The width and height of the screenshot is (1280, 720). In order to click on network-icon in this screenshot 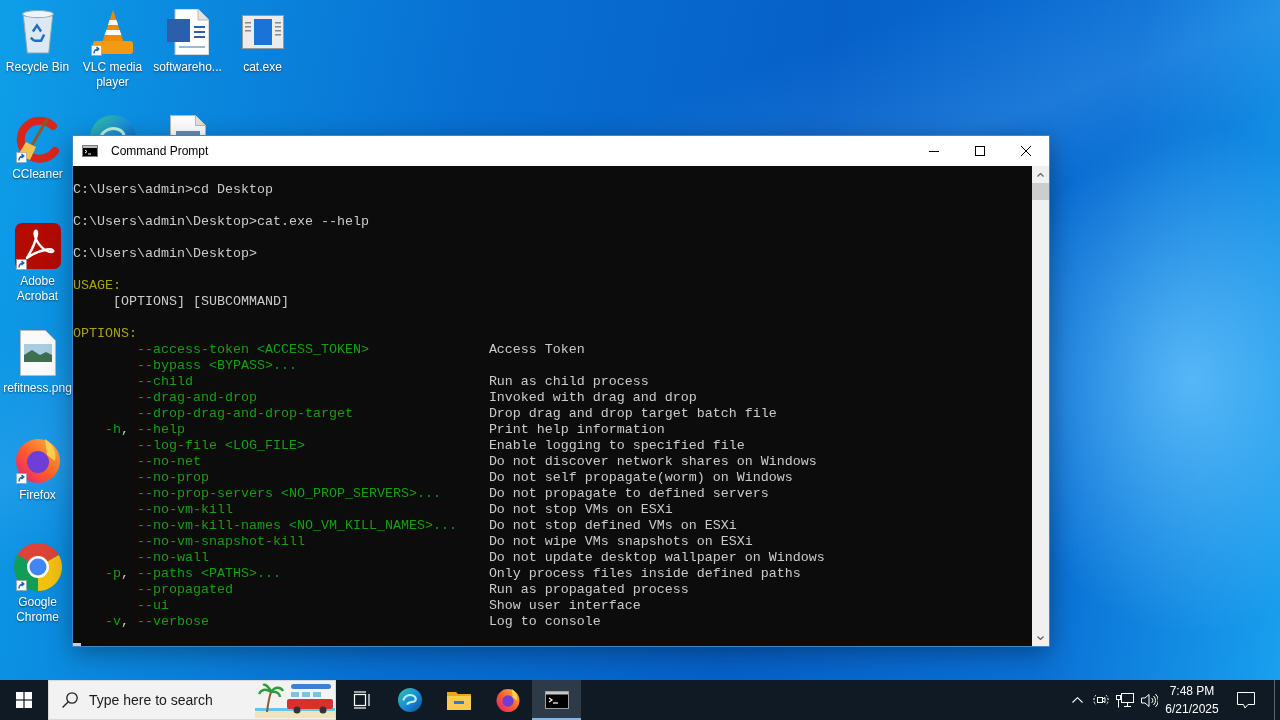, I will do `click(1125, 700)`.